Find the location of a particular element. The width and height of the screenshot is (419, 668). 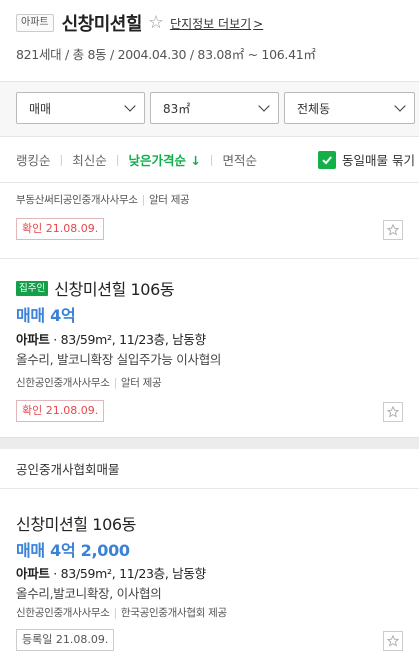

provider-name: 한국공인중개사협회 제공 is located at coordinates (173, 613).